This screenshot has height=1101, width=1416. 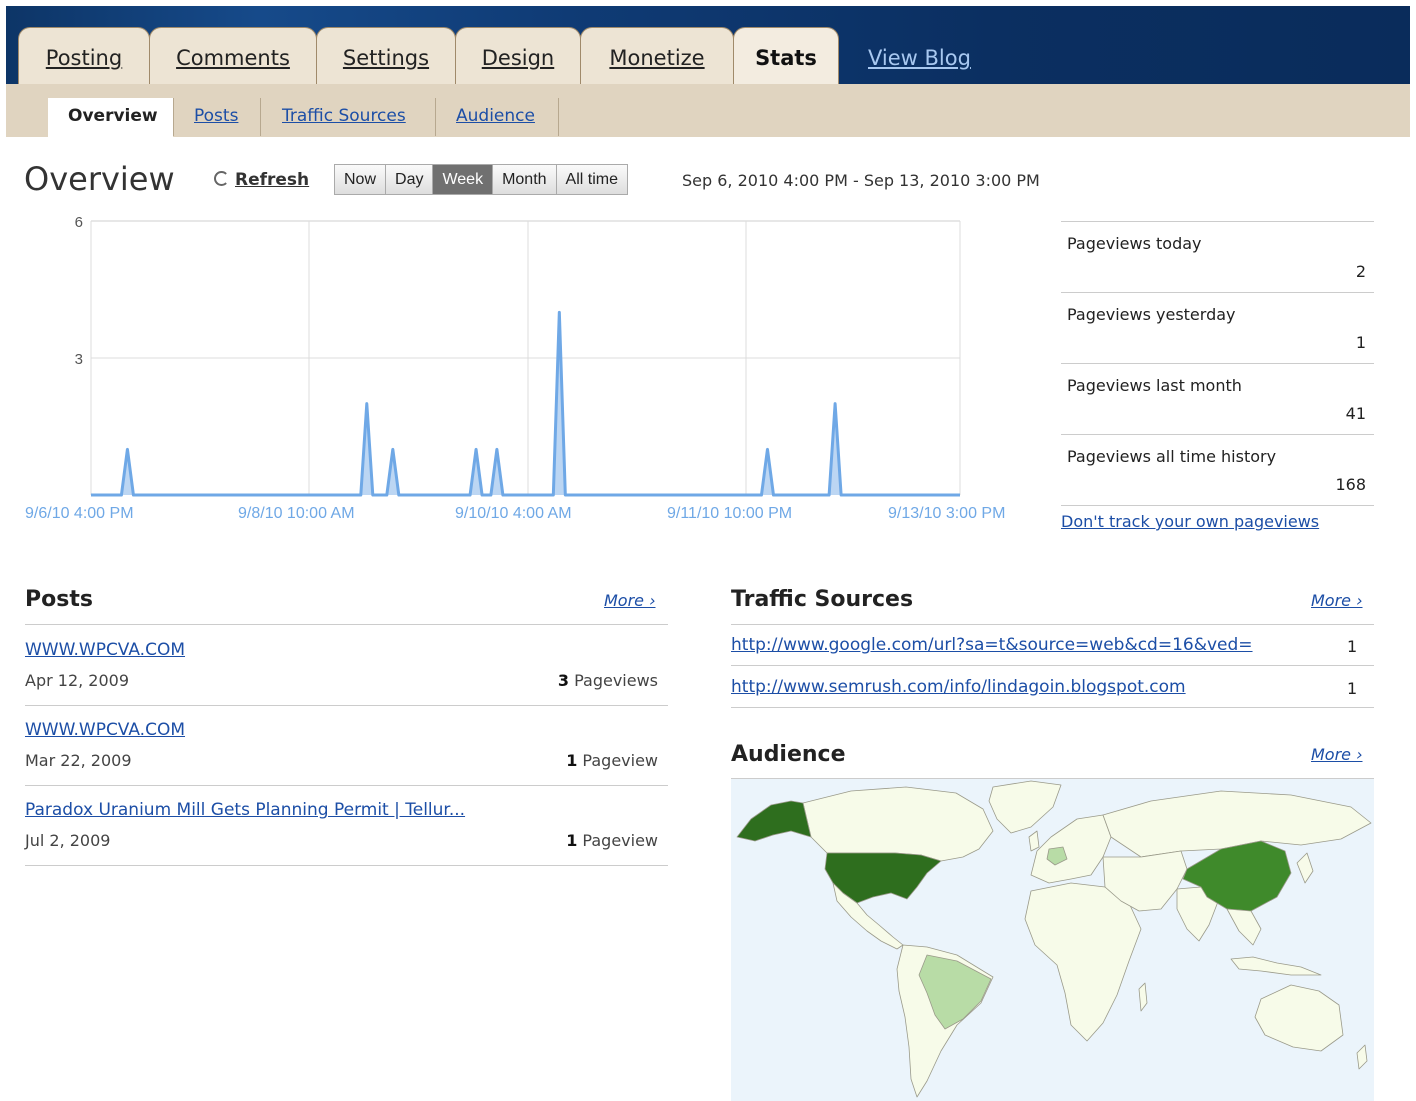 What do you see at coordinates (946, 513) in the screenshot?
I see `chart-x-tick: 9/13/10 3:00 PM` at bounding box center [946, 513].